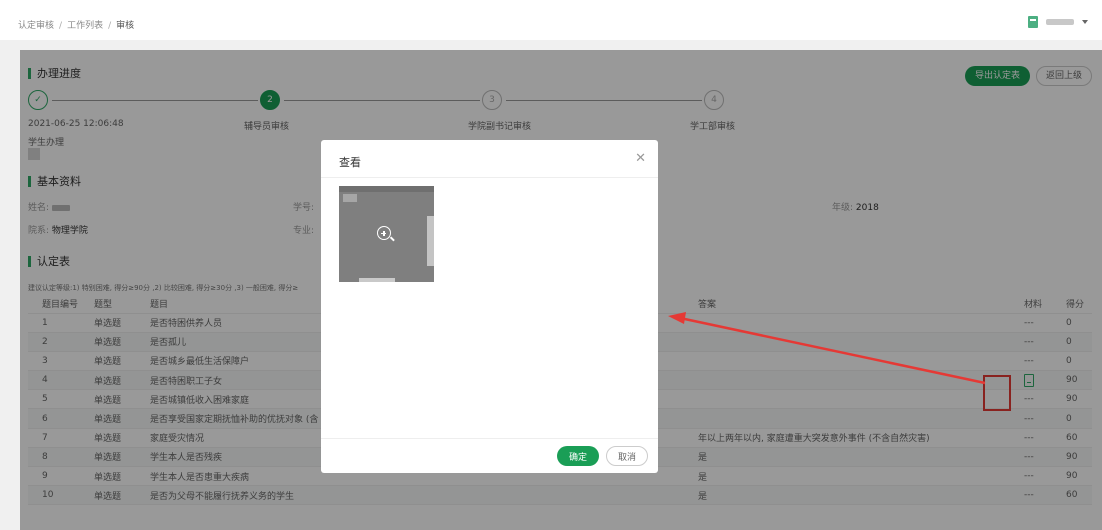 This screenshot has width=1102, height=530. Describe the element at coordinates (392, 239) in the screenshot. I see `zoom-in-icon-handle` at that location.